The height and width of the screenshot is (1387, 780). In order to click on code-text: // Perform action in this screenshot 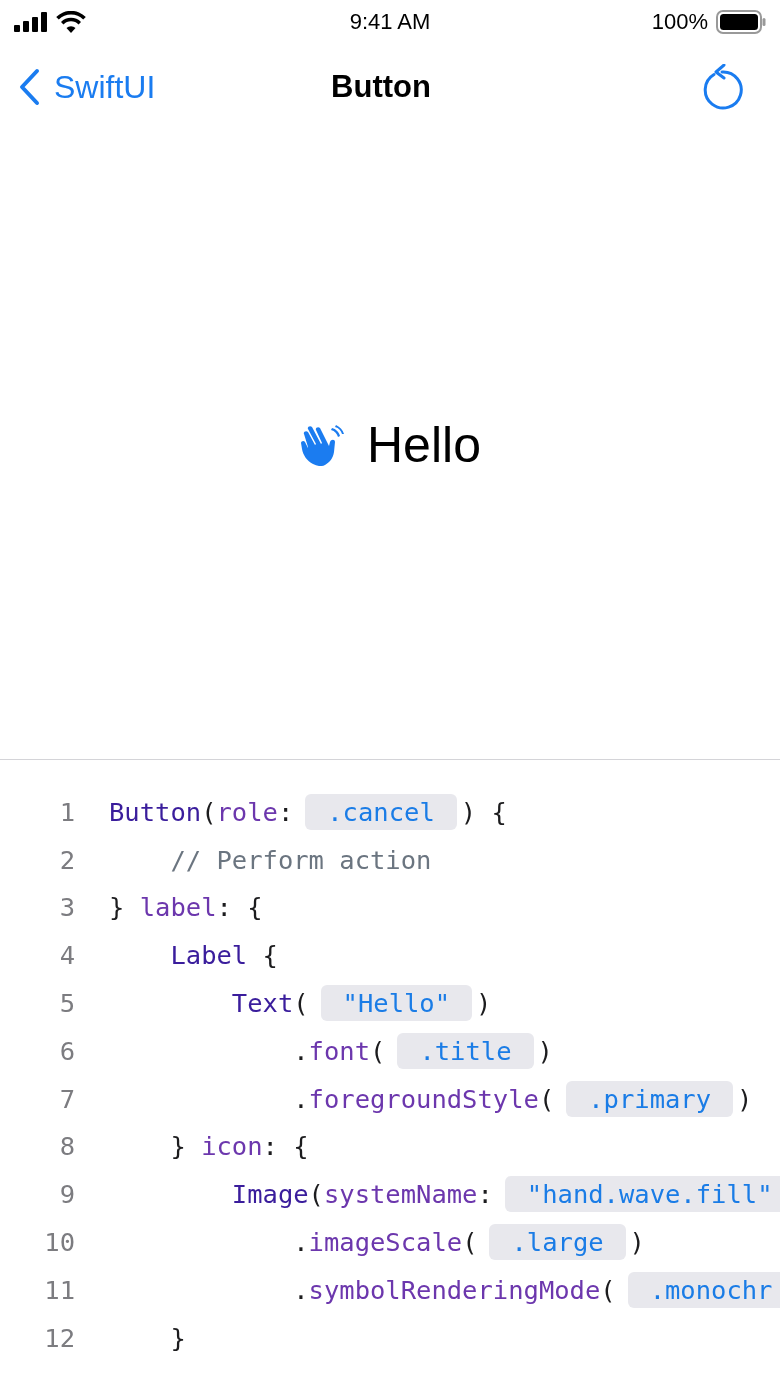, I will do `click(301, 859)`.